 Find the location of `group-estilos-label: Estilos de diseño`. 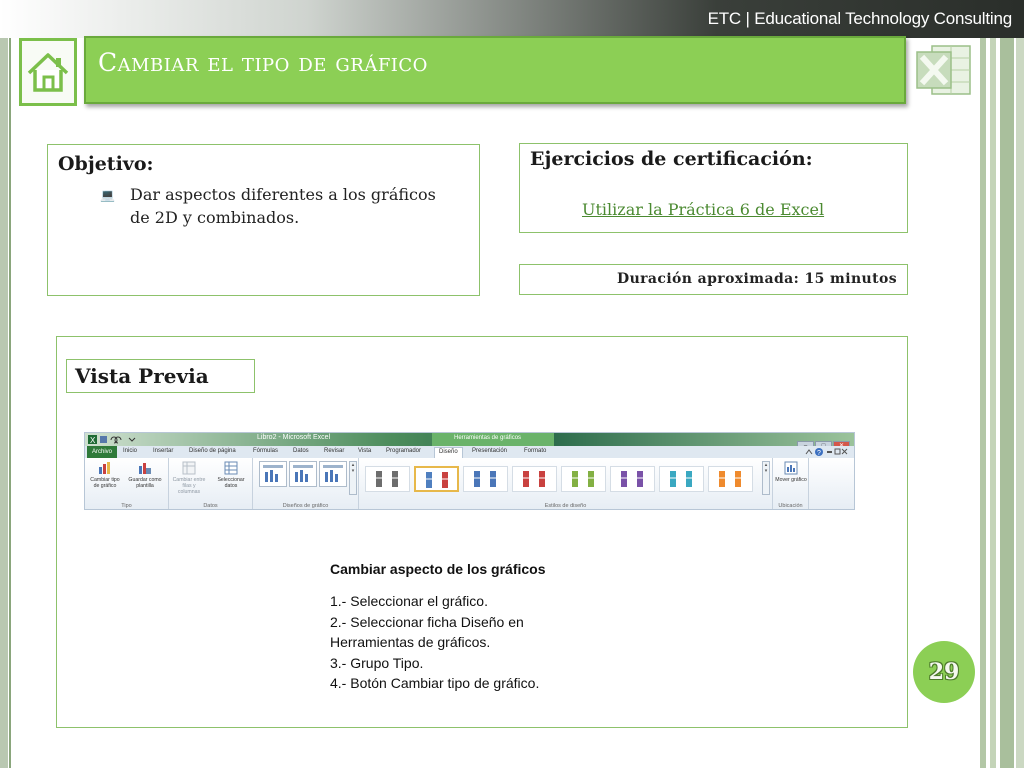

group-estilos-label: Estilos de diseño is located at coordinates (565, 506).